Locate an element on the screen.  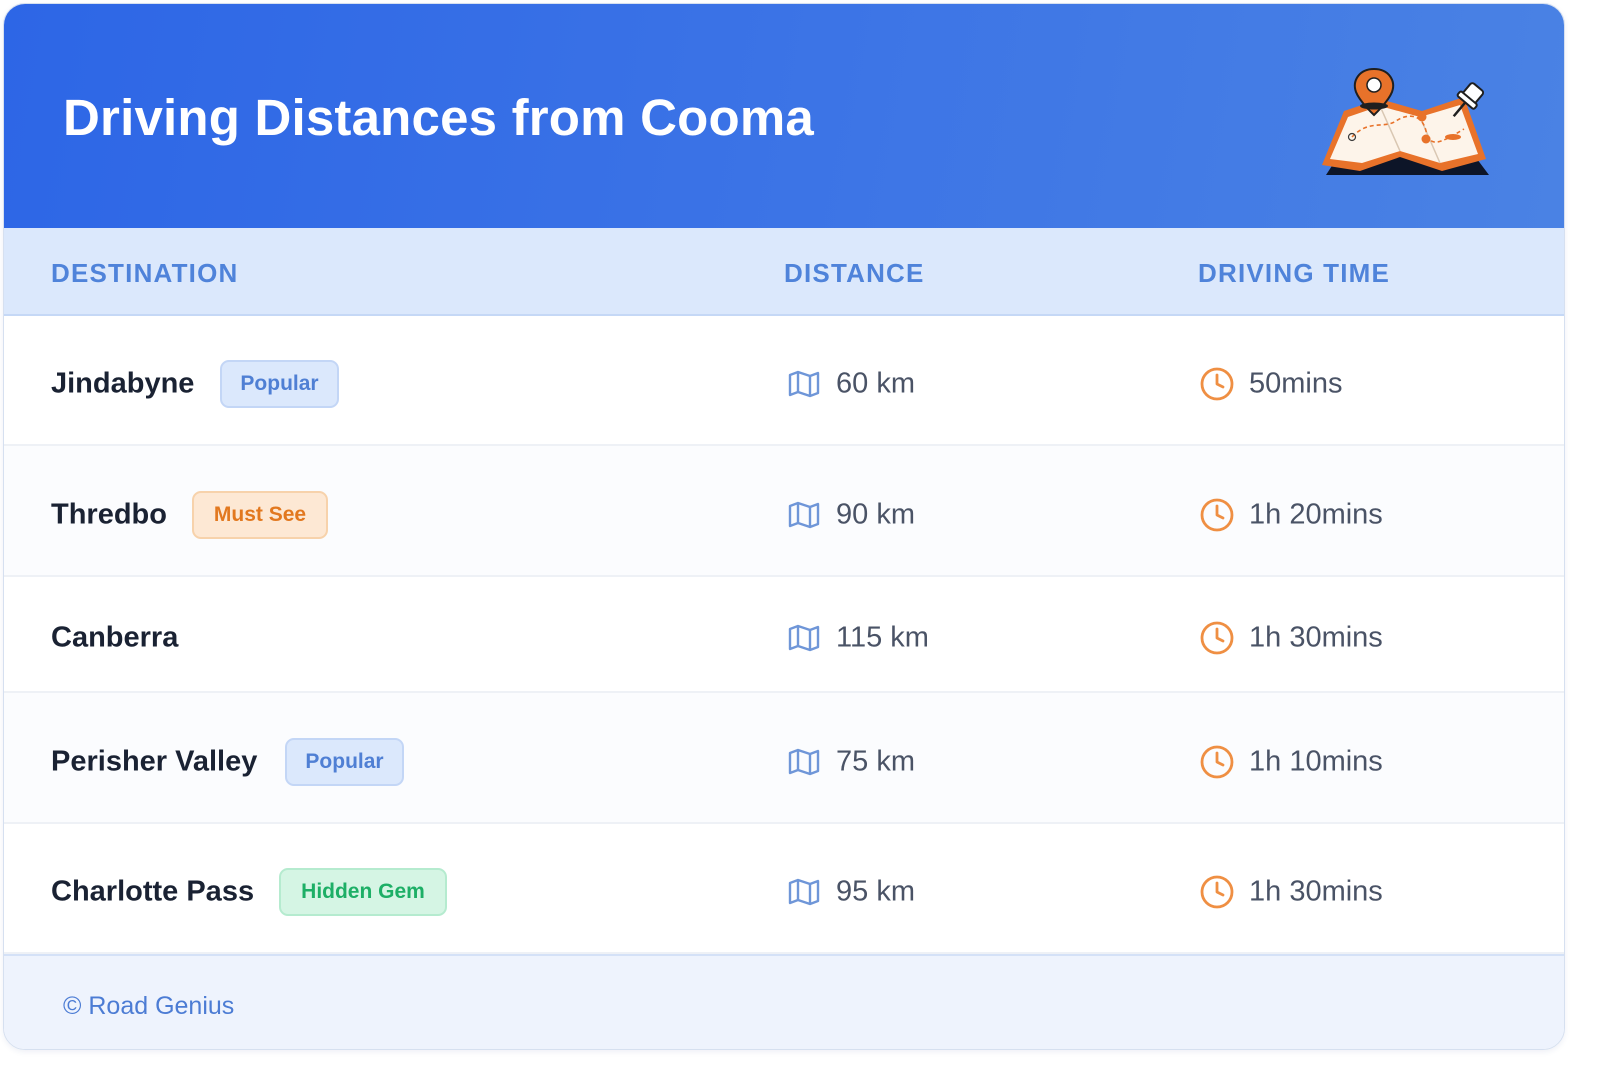
badge-must-see: Must See is located at coordinates (260, 515).